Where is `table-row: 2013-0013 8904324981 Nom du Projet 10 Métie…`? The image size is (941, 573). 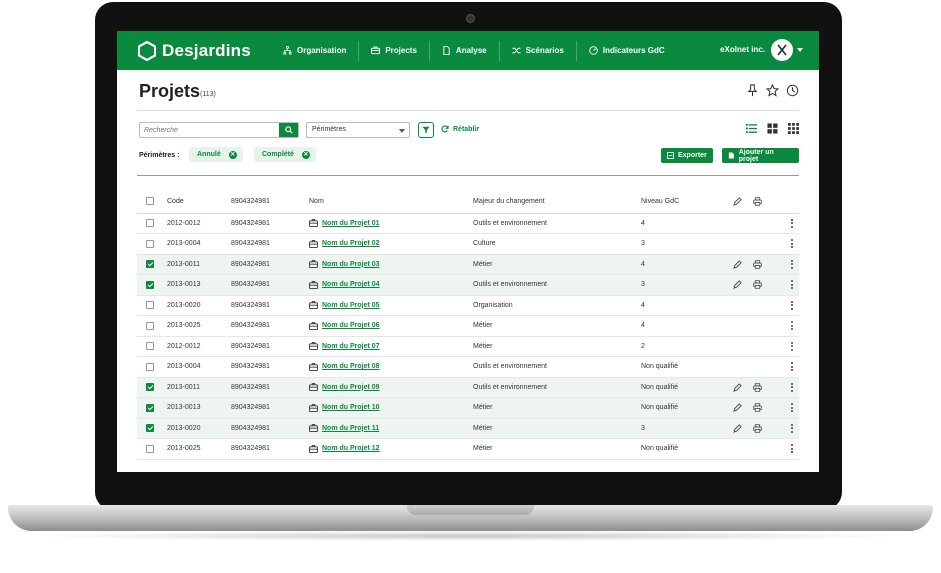
table-row: 2013-0013 8904324981 Nom du Projet 10 Métie… is located at coordinates (468, 408).